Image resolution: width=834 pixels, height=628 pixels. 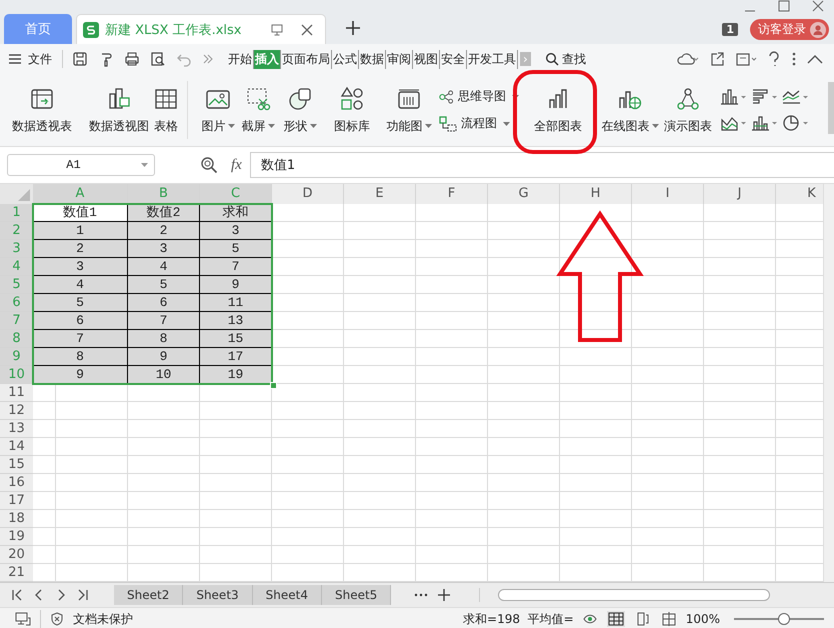 What do you see at coordinates (16, 393) in the screenshot?
I see `row-header: 11` at bounding box center [16, 393].